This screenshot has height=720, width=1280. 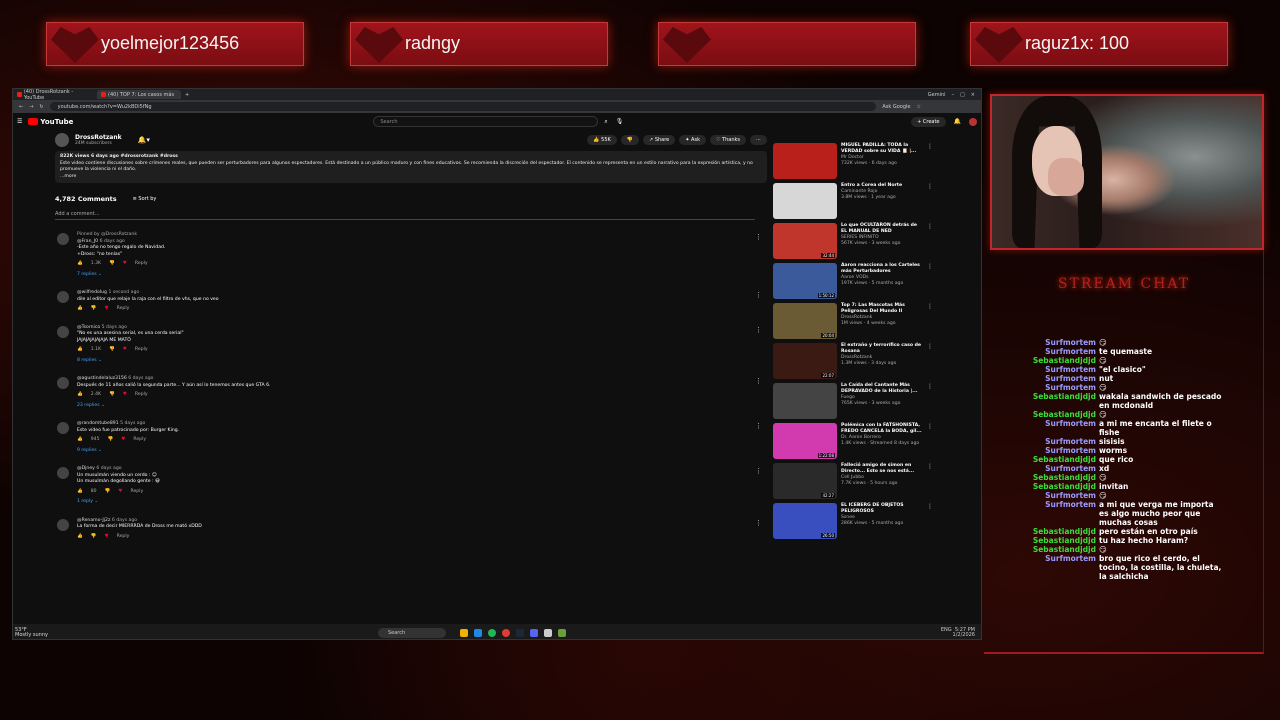 What do you see at coordinates (882, 349) in the screenshot?
I see `video-title: El extraño y terrorífico caso de Rosana` at bounding box center [882, 349].